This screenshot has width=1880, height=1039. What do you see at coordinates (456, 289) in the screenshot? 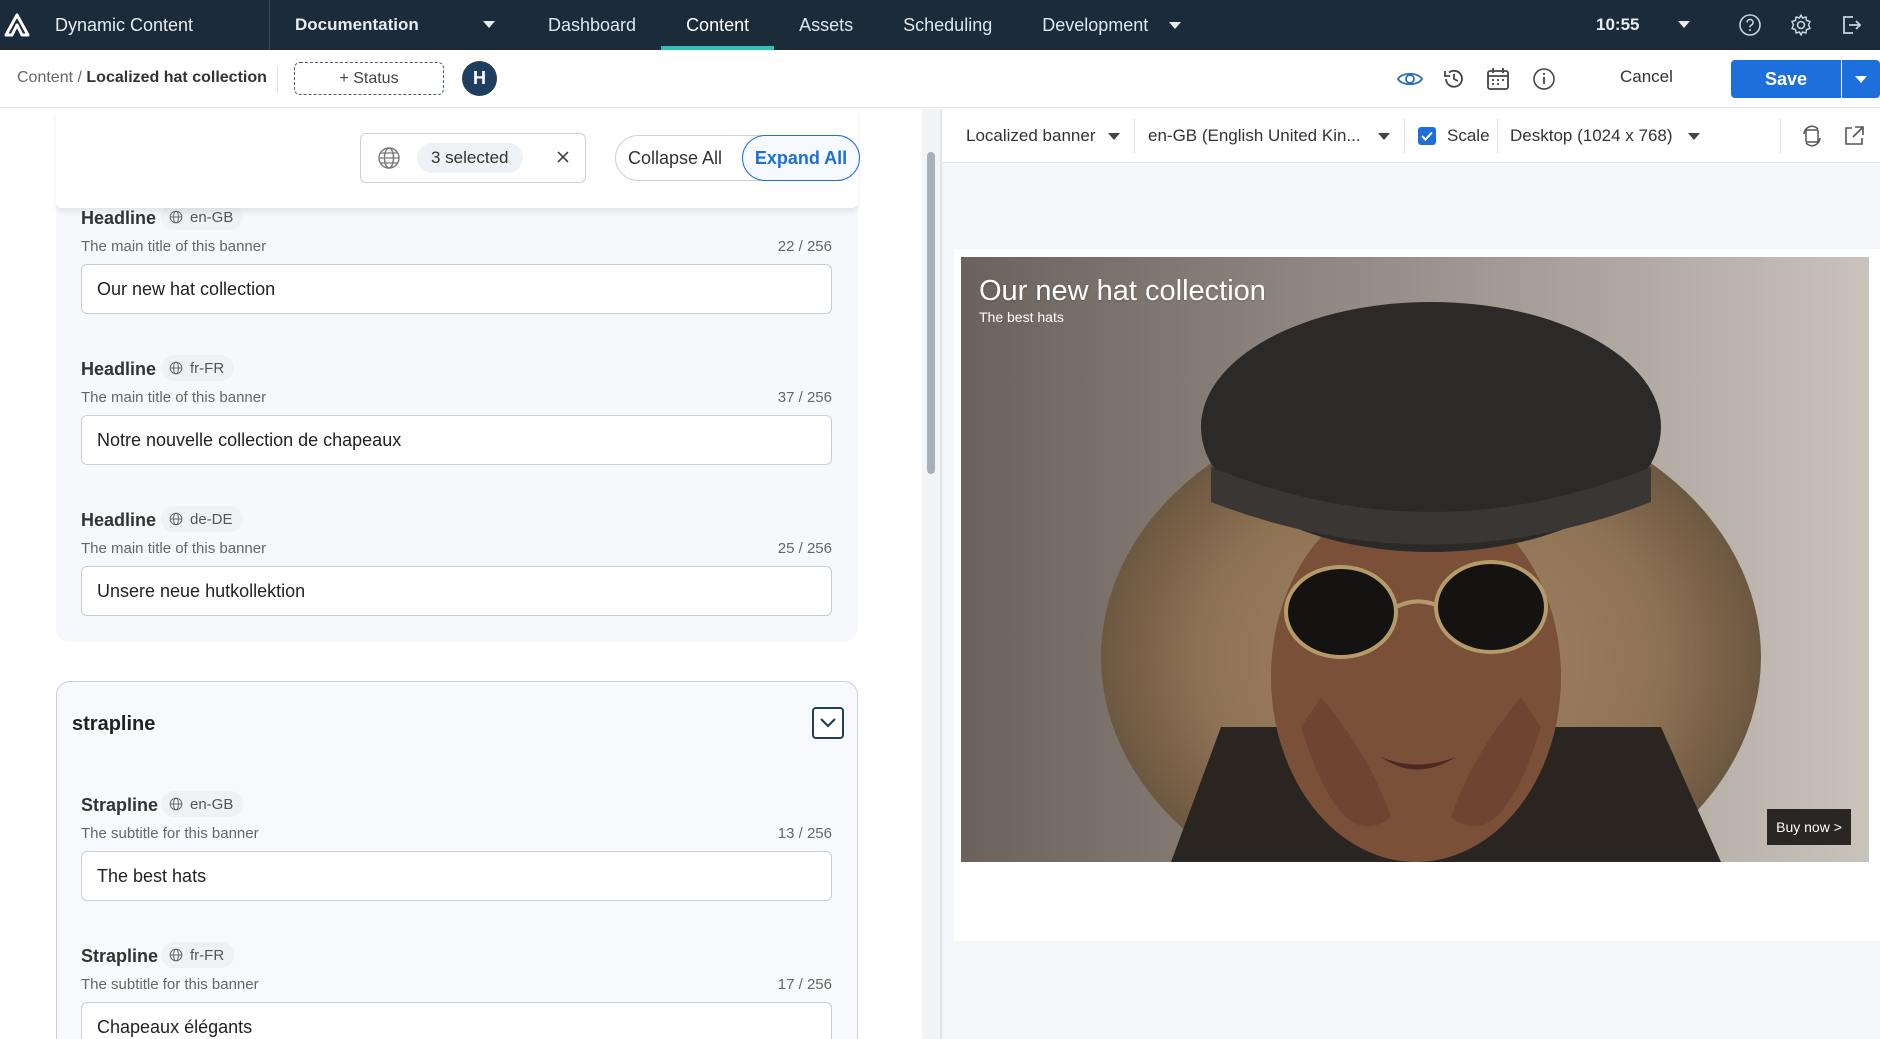
I see `headline-input: Our new hat collection` at bounding box center [456, 289].